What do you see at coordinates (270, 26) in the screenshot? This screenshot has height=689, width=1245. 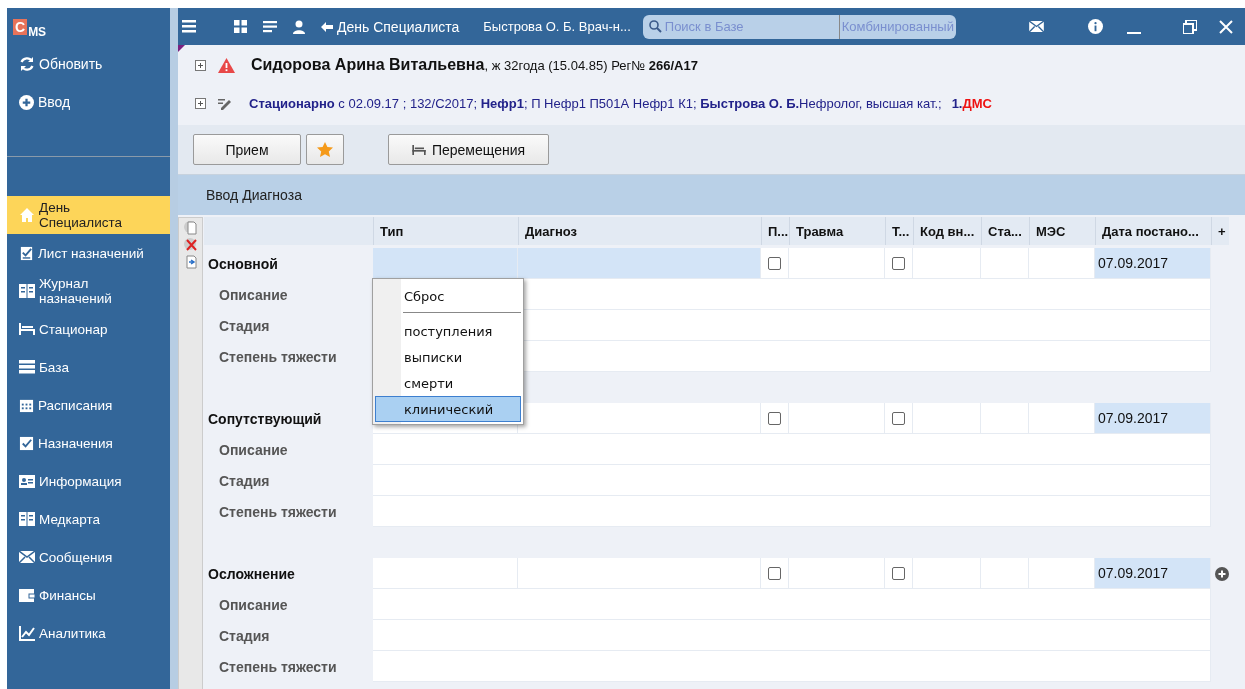 I see `text-lines-icon` at bounding box center [270, 26].